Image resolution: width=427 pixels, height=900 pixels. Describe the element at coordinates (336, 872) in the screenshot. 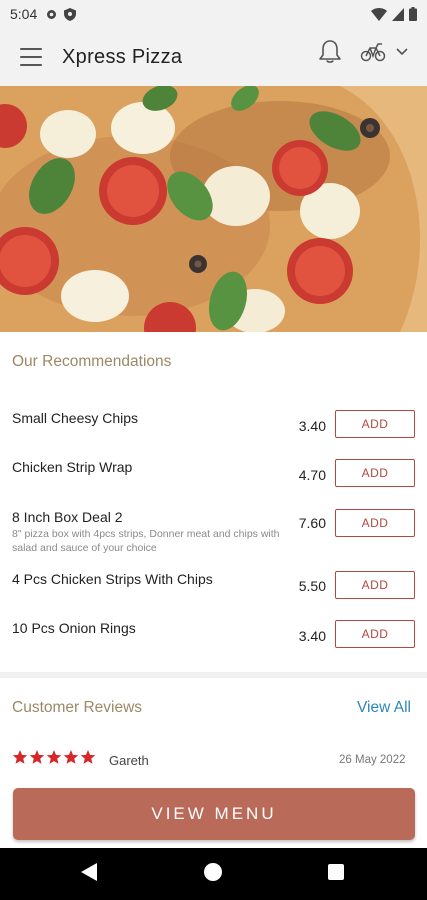

I see `recents-icon` at that location.